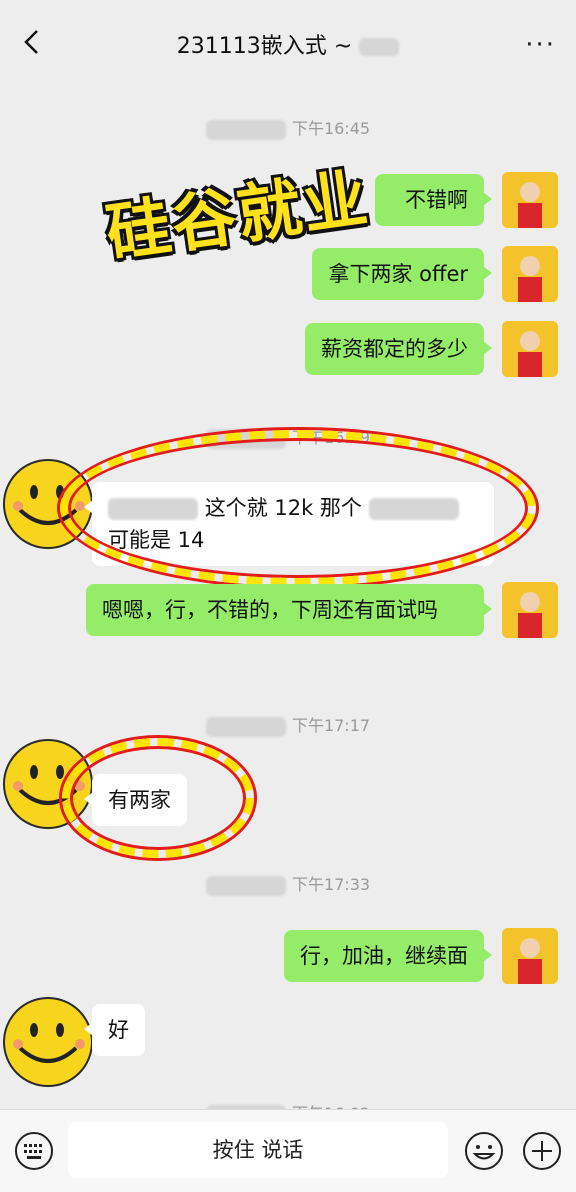 Image resolution: width=576 pixels, height=1192 pixels. Describe the element at coordinates (331, 725) in the screenshot. I see `timestamp-text: 下午17:17` at that location.